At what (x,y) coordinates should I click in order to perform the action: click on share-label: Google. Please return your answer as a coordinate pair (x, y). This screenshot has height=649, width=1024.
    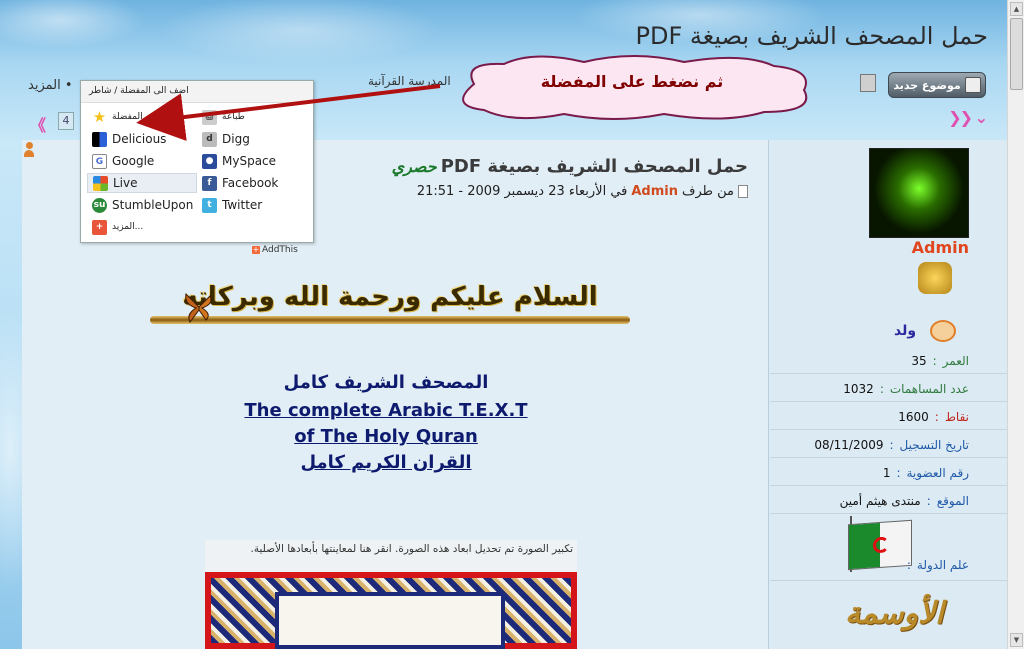
    Looking at the image, I should click on (133, 161).